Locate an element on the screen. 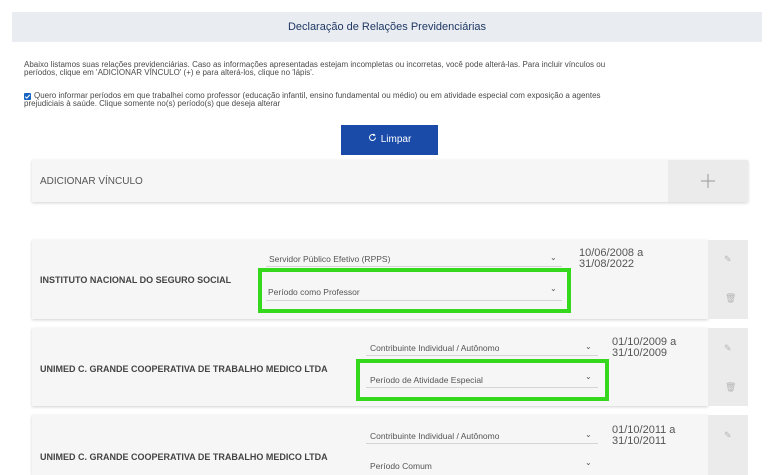  vinculo-type-select-1: Servidor Público Efetivo (RPPS) is located at coordinates (329, 259).